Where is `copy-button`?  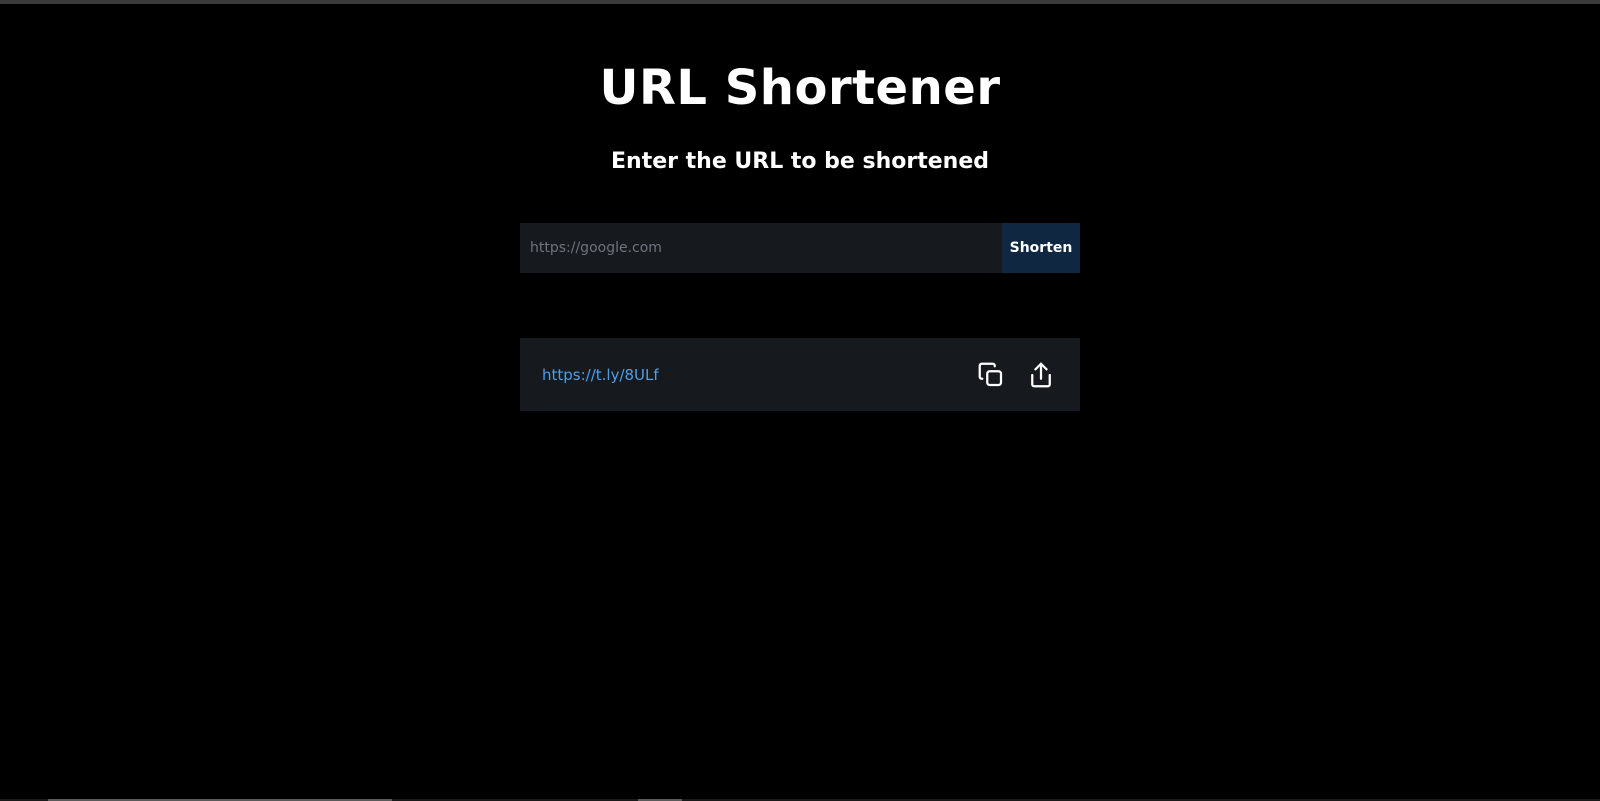
copy-button is located at coordinates (991, 375).